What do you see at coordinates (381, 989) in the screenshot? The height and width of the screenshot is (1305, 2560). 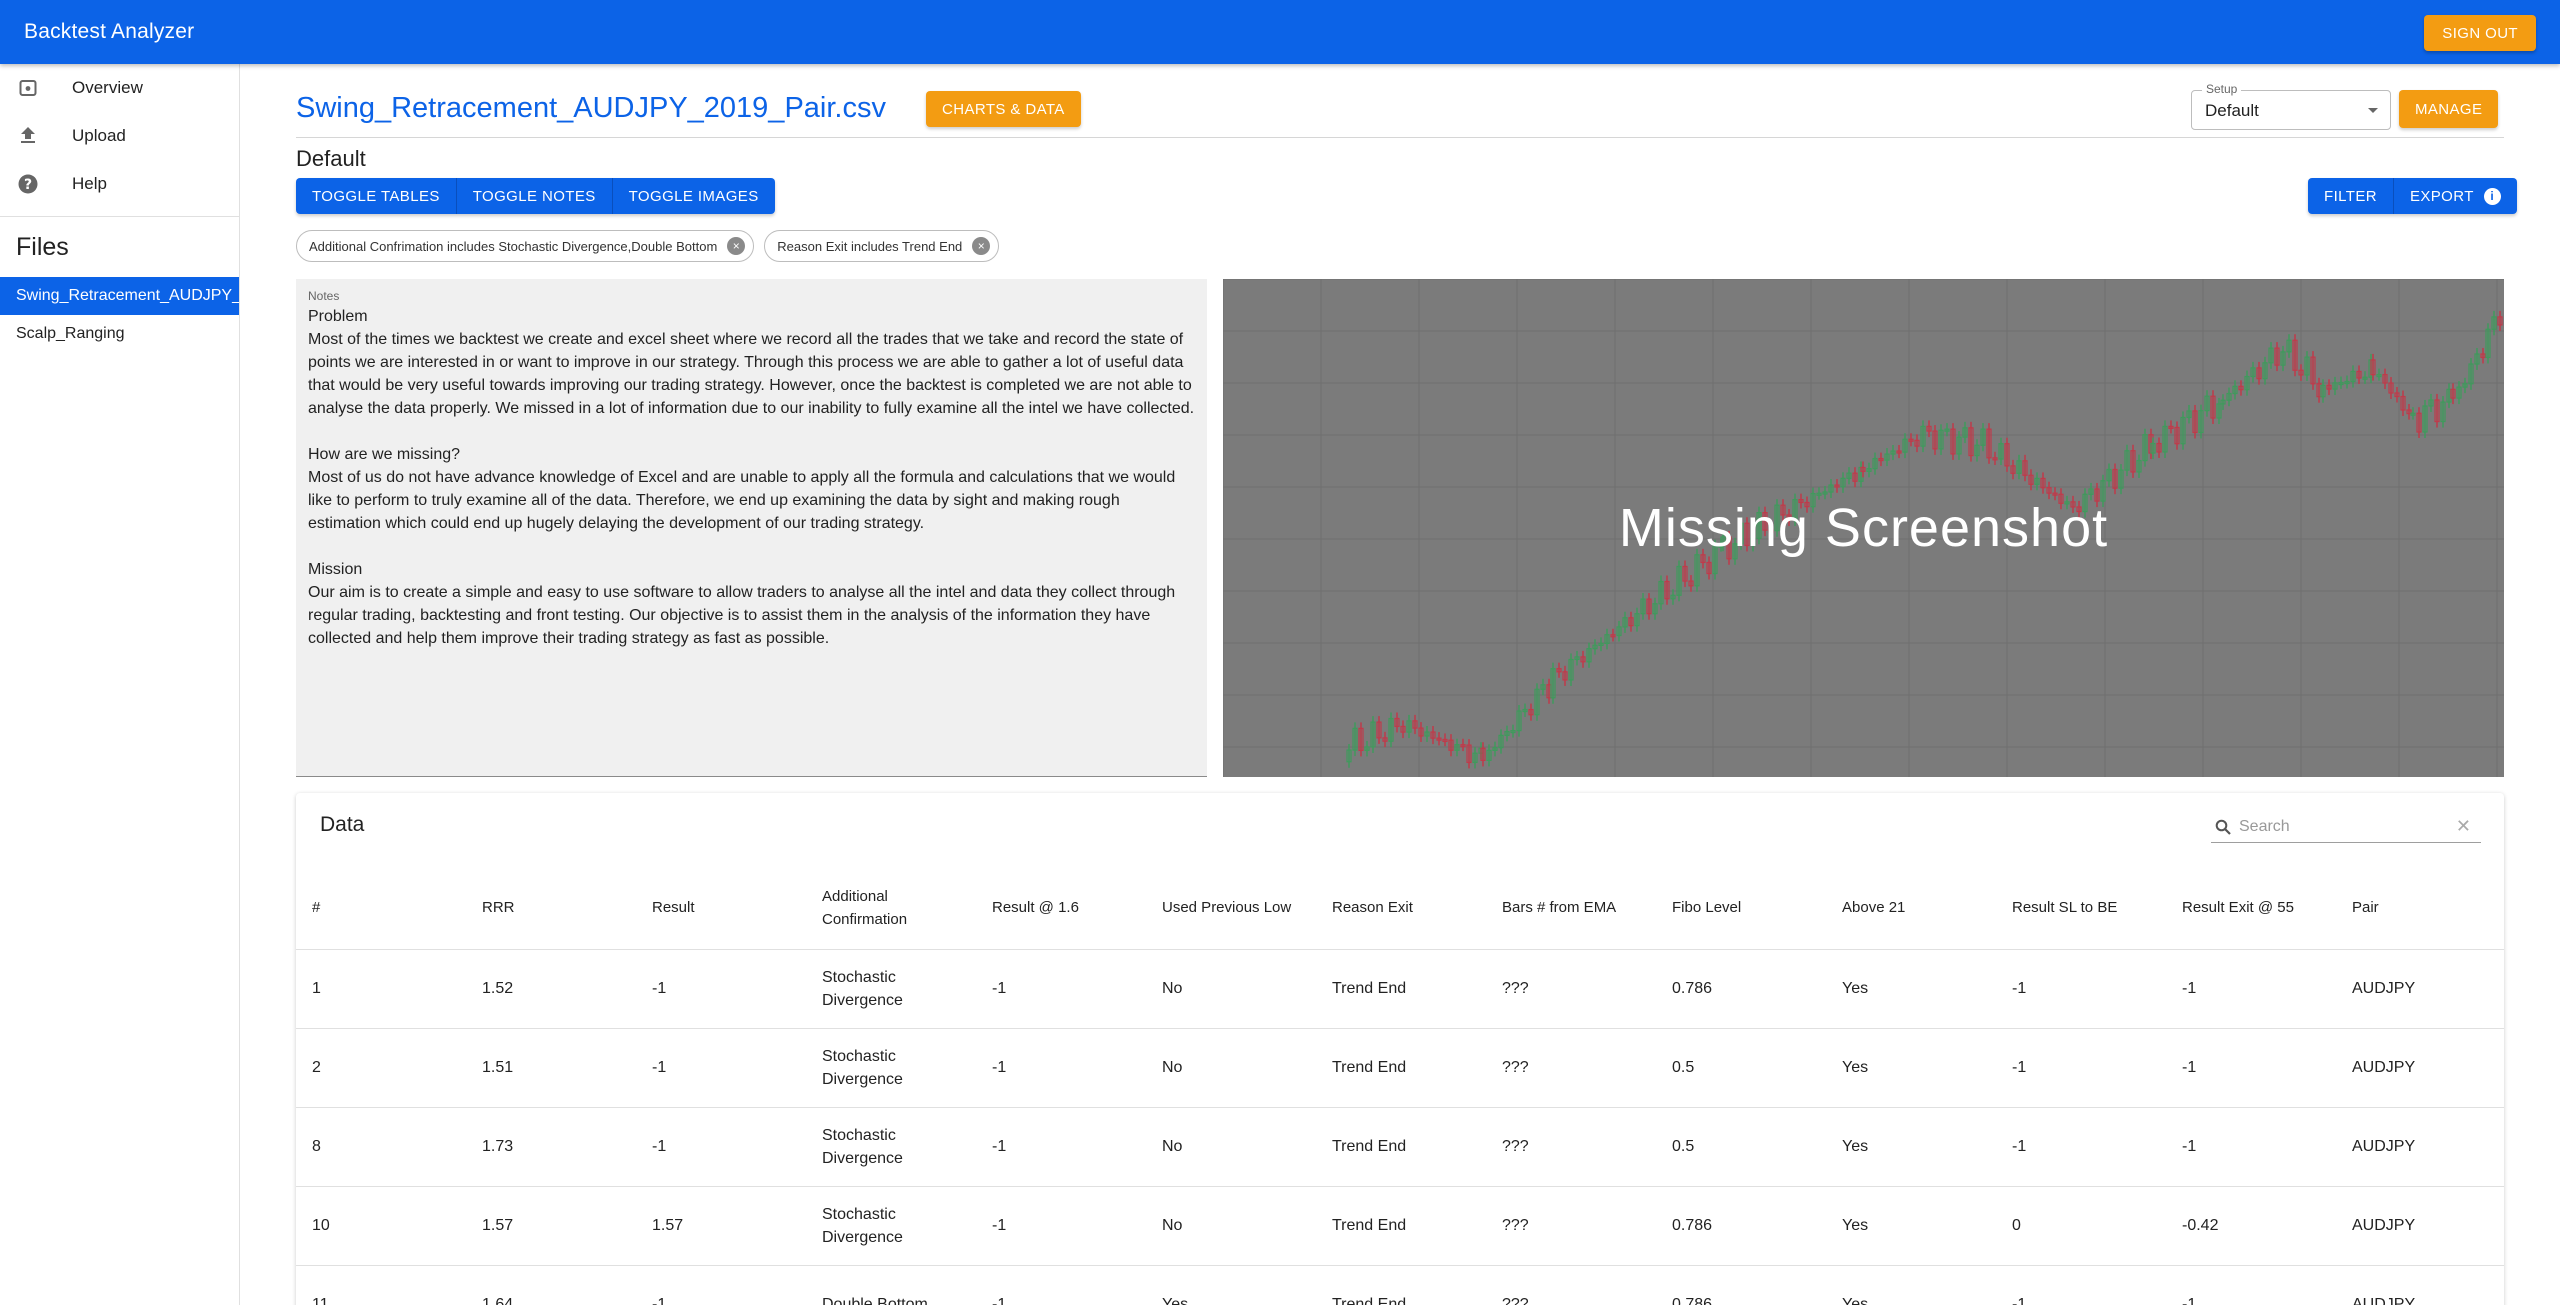 I see `table-cell: 1` at bounding box center [381, 989].